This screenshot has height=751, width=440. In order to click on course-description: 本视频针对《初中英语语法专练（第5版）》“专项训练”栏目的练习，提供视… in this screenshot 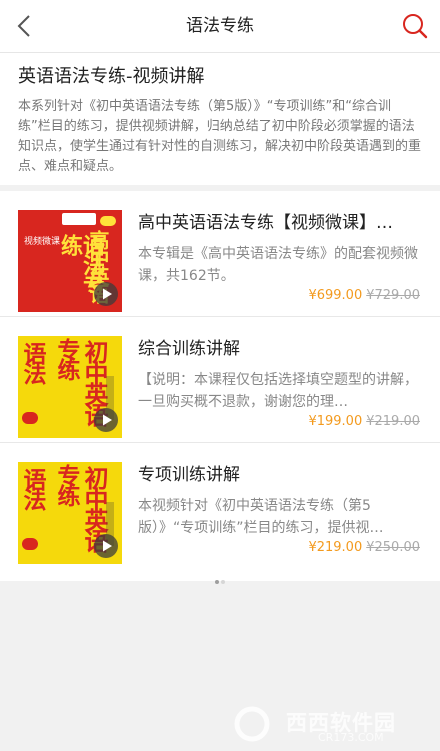, I will do `click(261, 517)`.